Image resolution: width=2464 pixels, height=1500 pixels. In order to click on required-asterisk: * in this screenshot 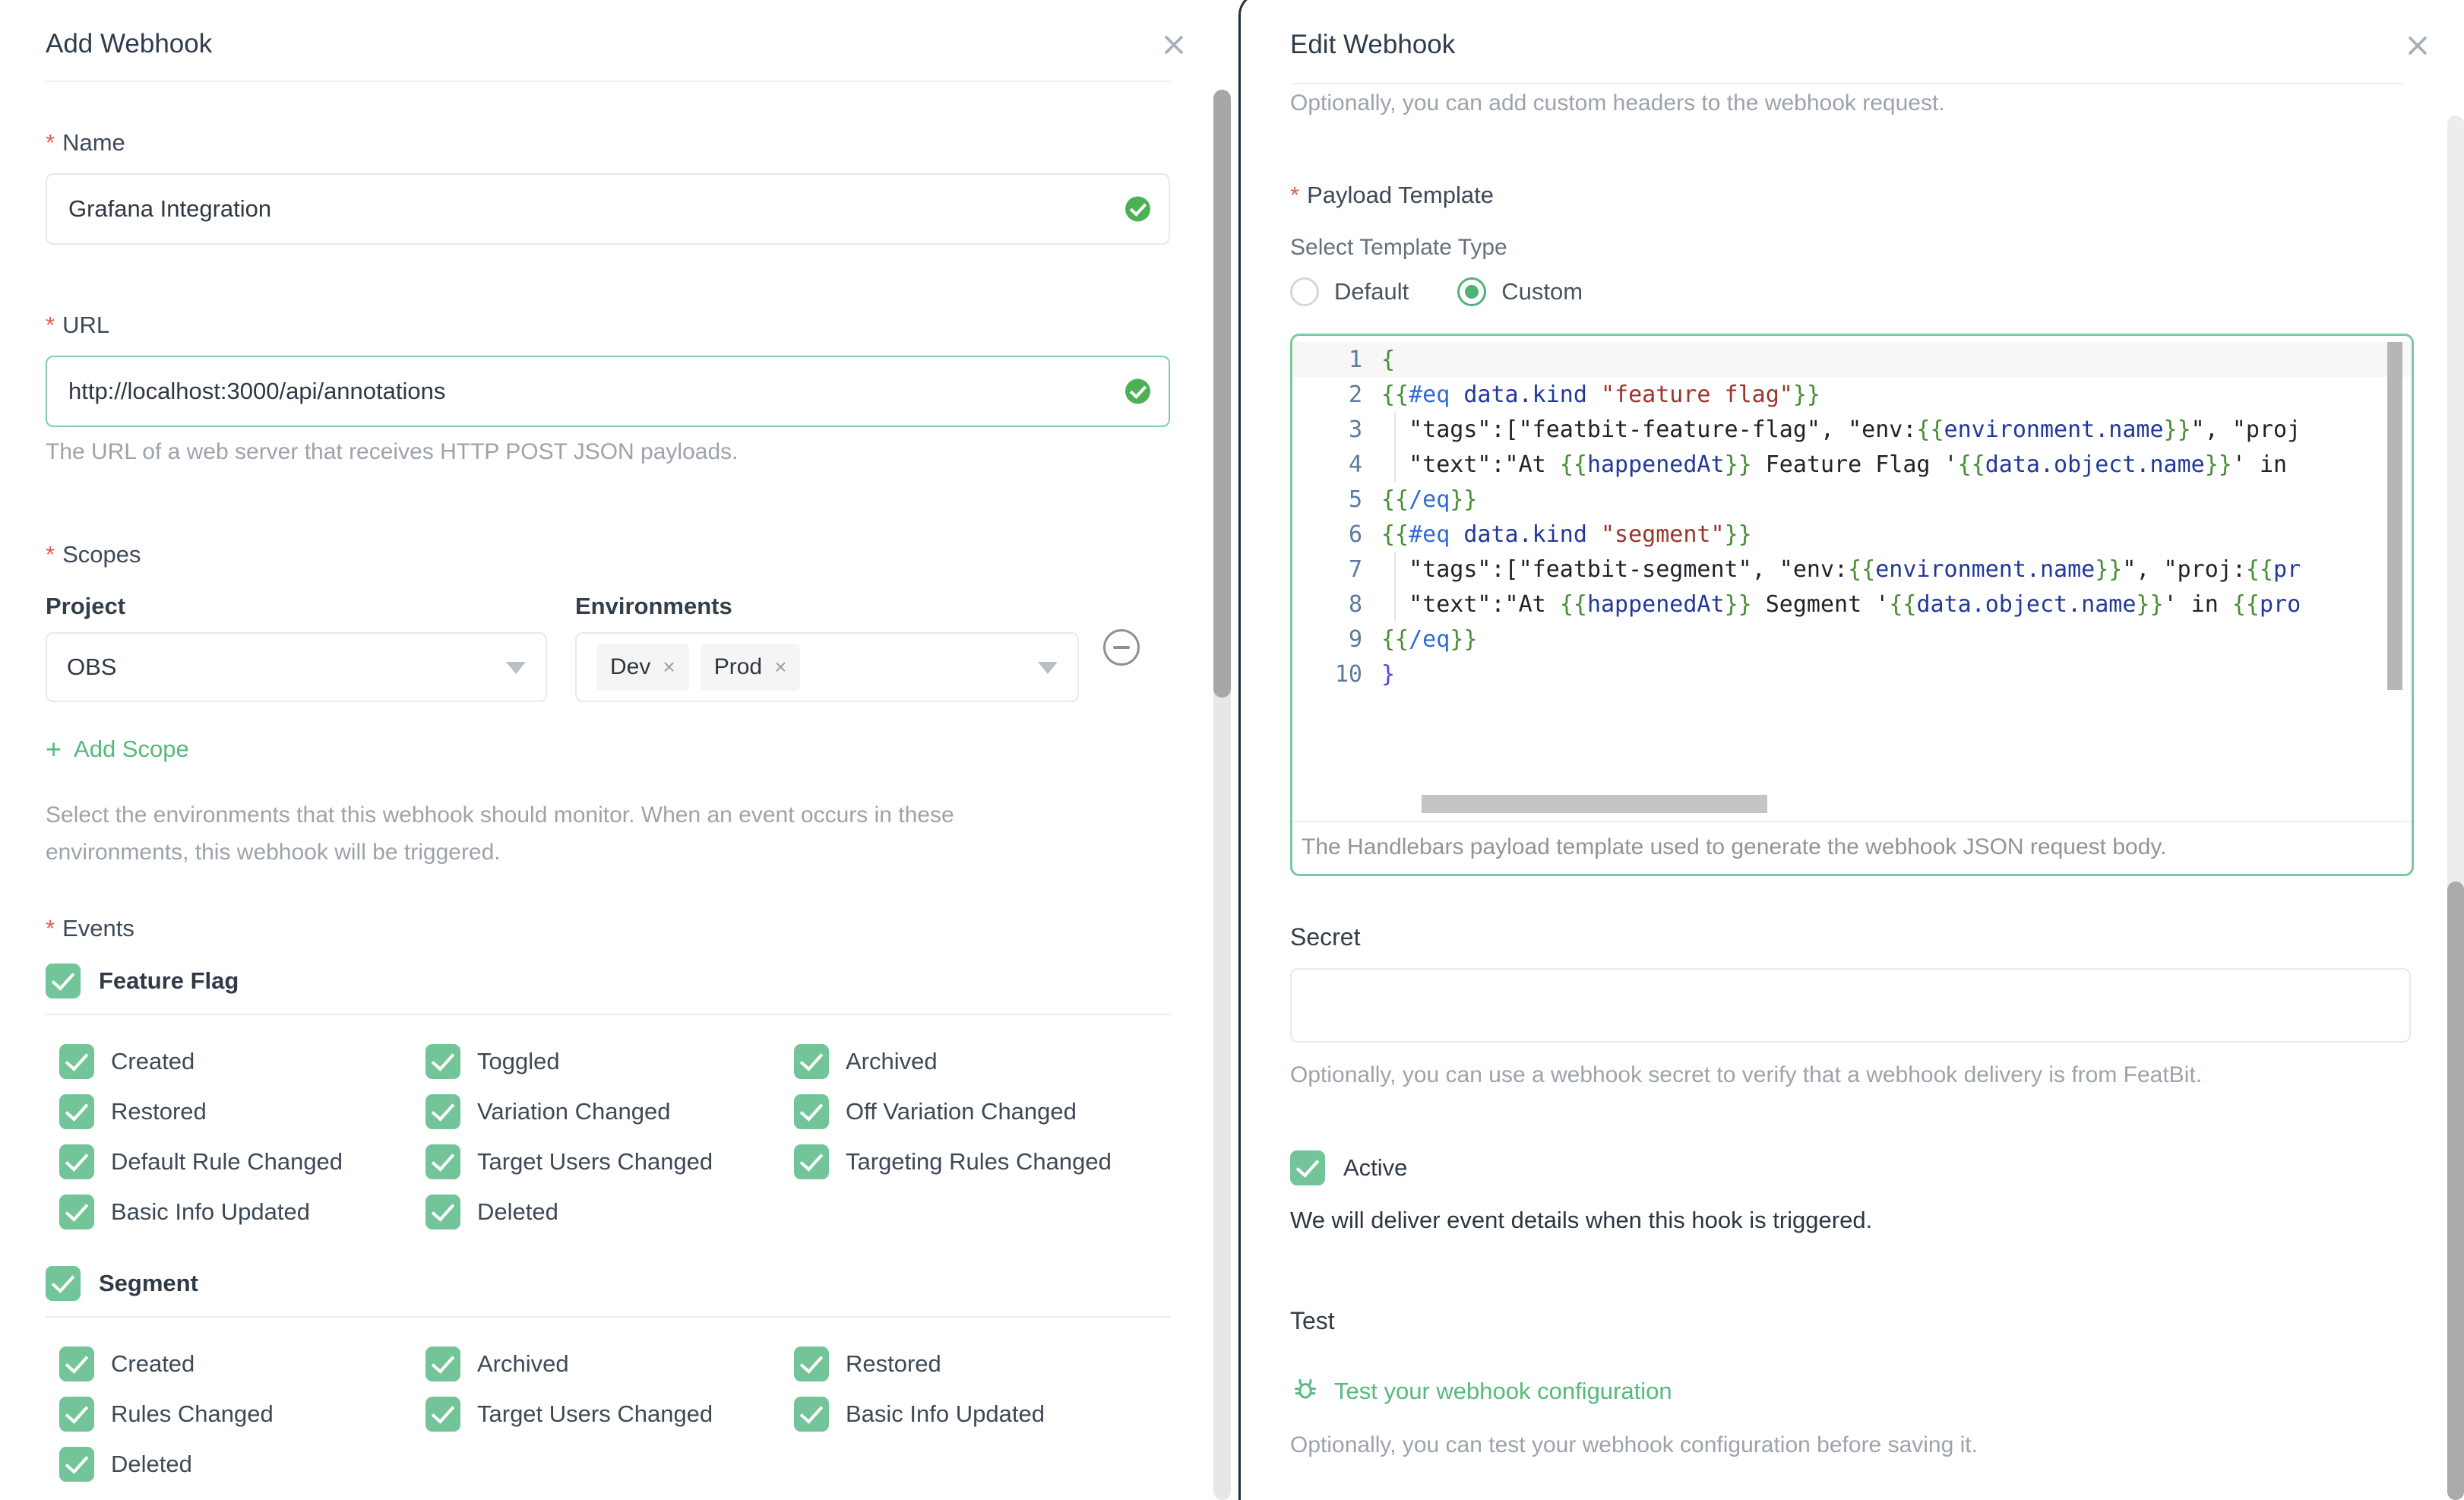, I will do `click(1295, 195)`.